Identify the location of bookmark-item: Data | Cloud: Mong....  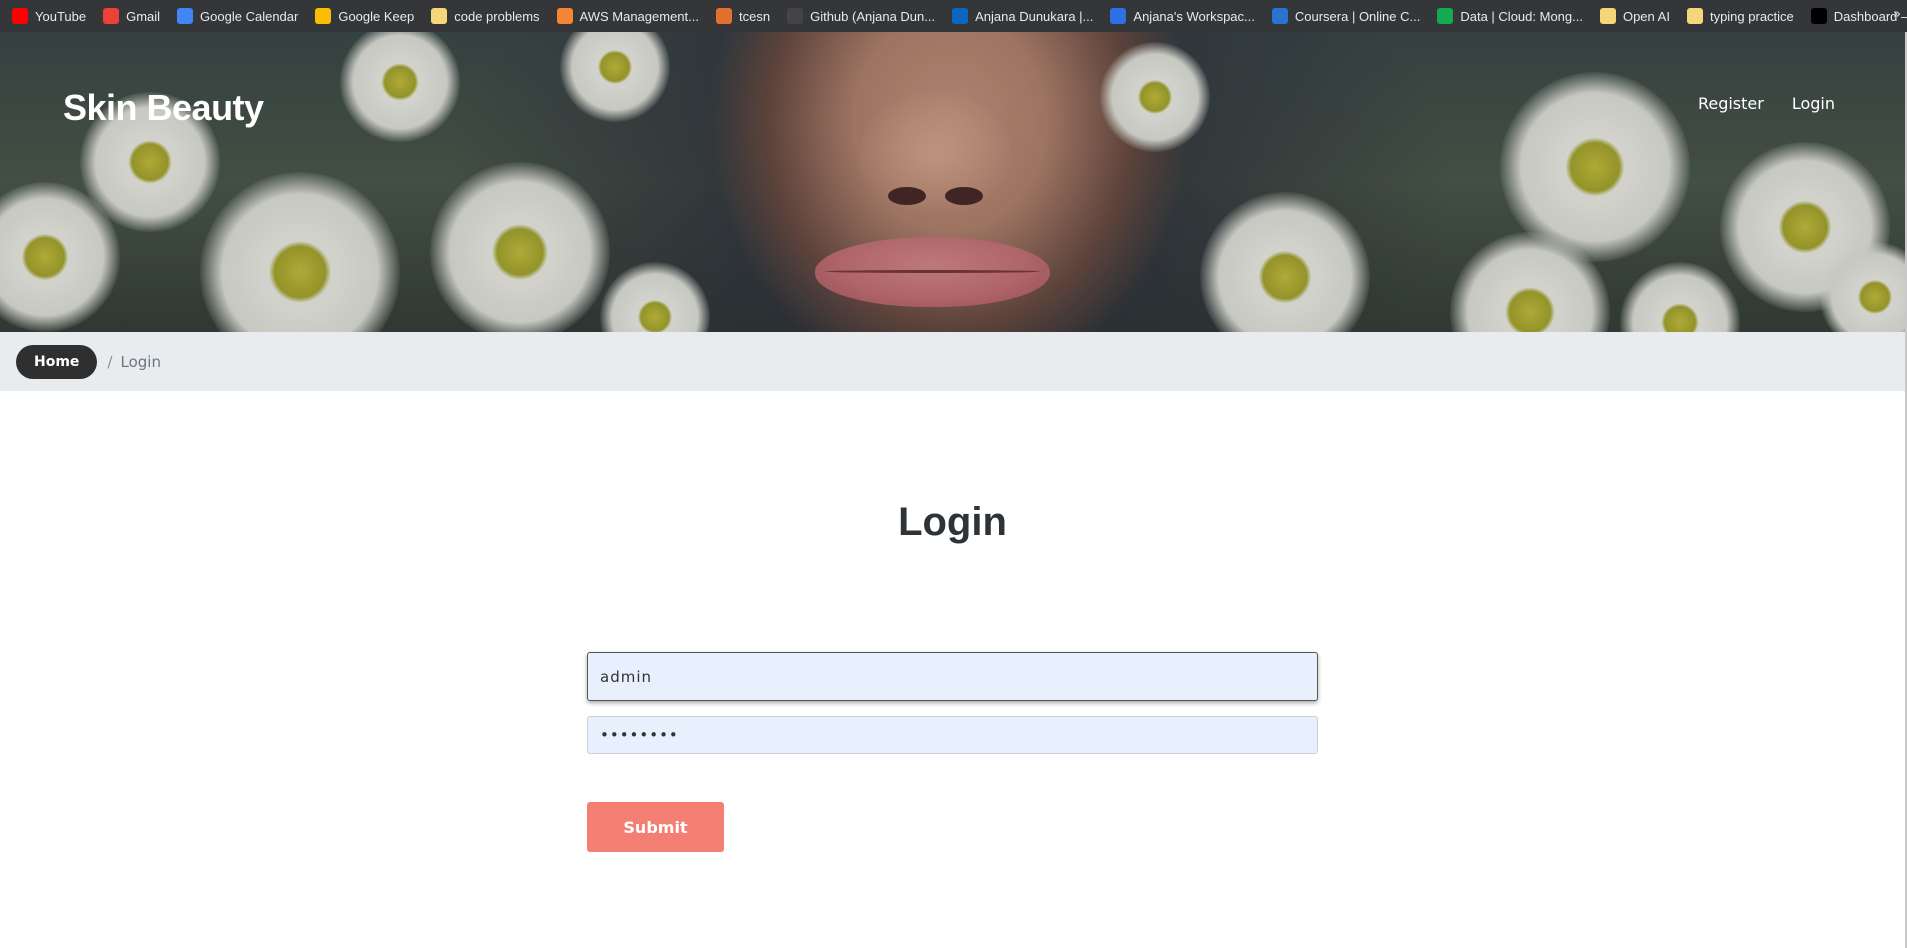
(1510, 16).